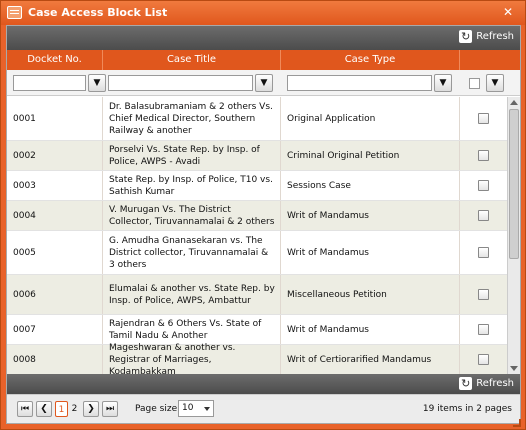 This screenshot has width=526, height=430. What do you see at coordinates (508, 12) in the screenshot?
I see `close-icon: ✕` at bounding box center [508, 12].